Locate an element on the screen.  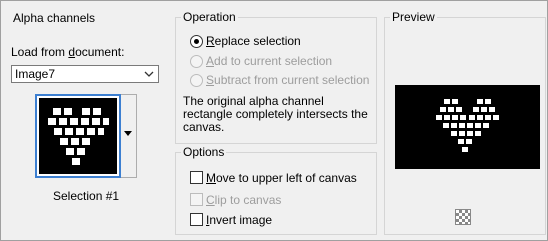
intersect-message-line1: The original alpha channel is located at coordinates (253, 101).